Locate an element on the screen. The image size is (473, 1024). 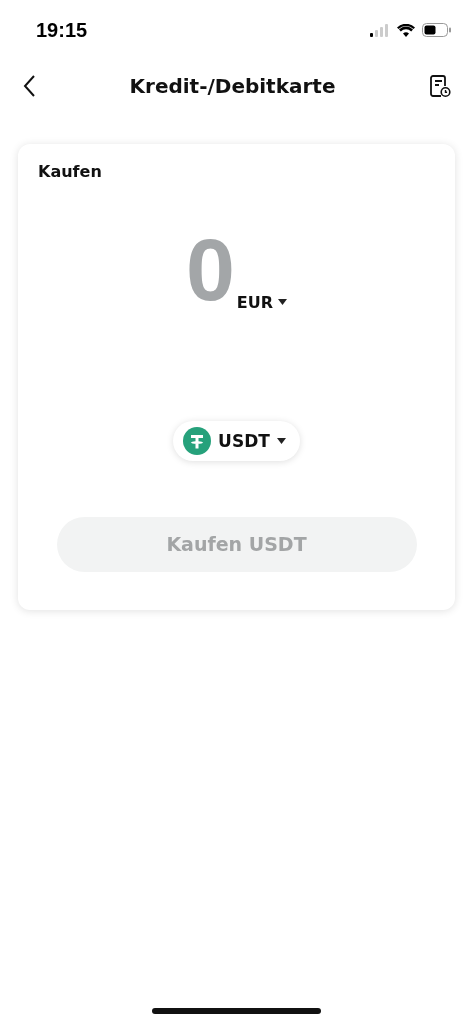
amount-value: 0 is located at coordinates (210, 270).